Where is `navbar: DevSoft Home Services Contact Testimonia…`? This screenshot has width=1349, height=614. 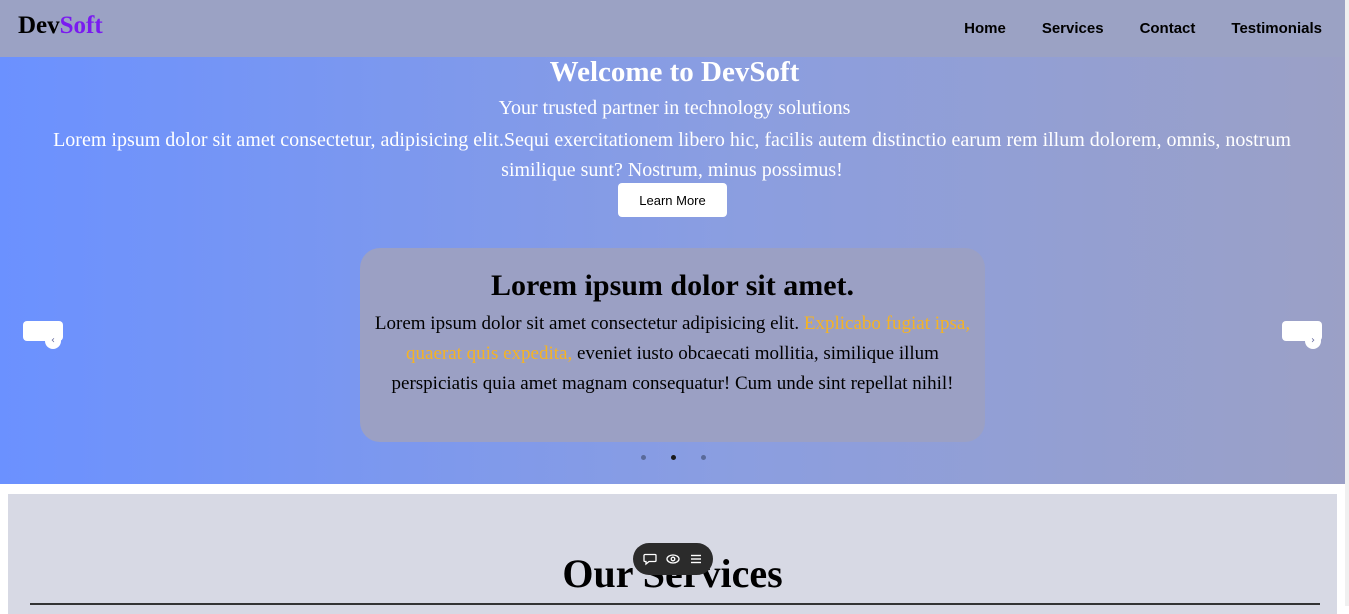 navbar: DevSoft Home Services Contact Testimonia… is located at coordinates (674, 28).